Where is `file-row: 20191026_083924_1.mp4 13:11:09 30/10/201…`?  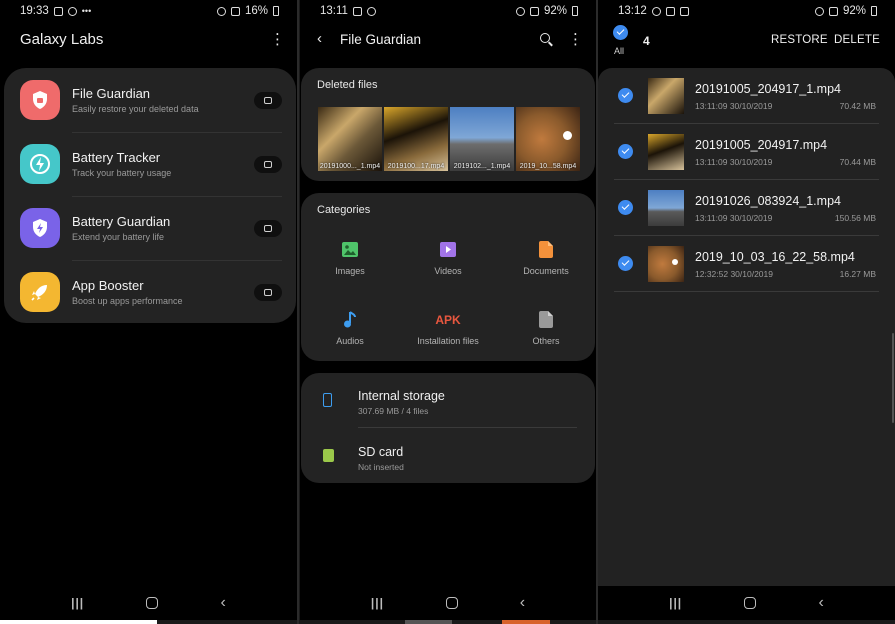 file-row: 20191026_083924_1.mp4 13:11:09 30/10/201… is located at coordinates (746, 207).